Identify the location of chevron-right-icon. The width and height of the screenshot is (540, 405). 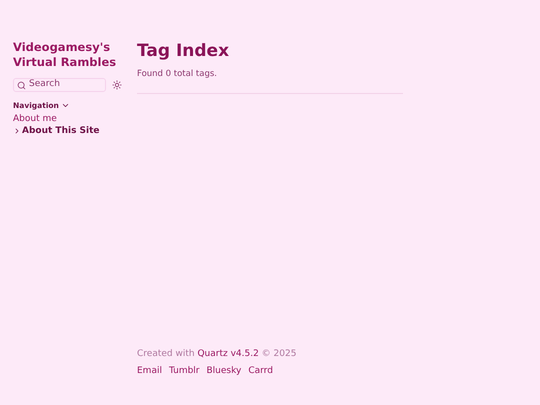
(17, 131).